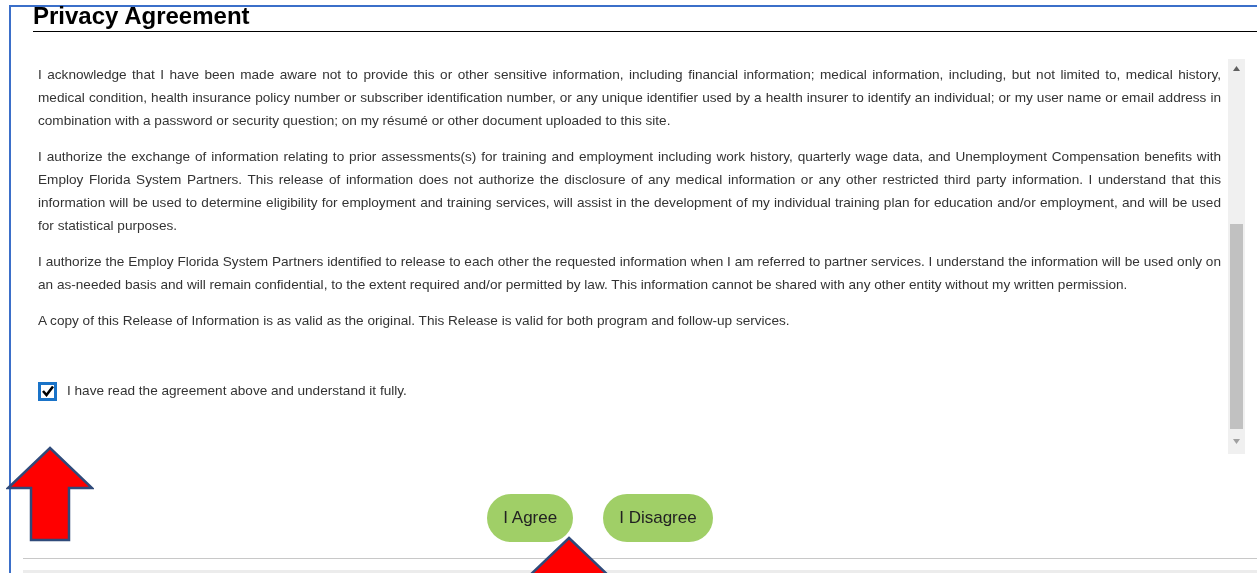  What do you see at coordinates (530, 518) in the screenshot?
I see `agree-button: I Agree` at bounding box center [530, 518].